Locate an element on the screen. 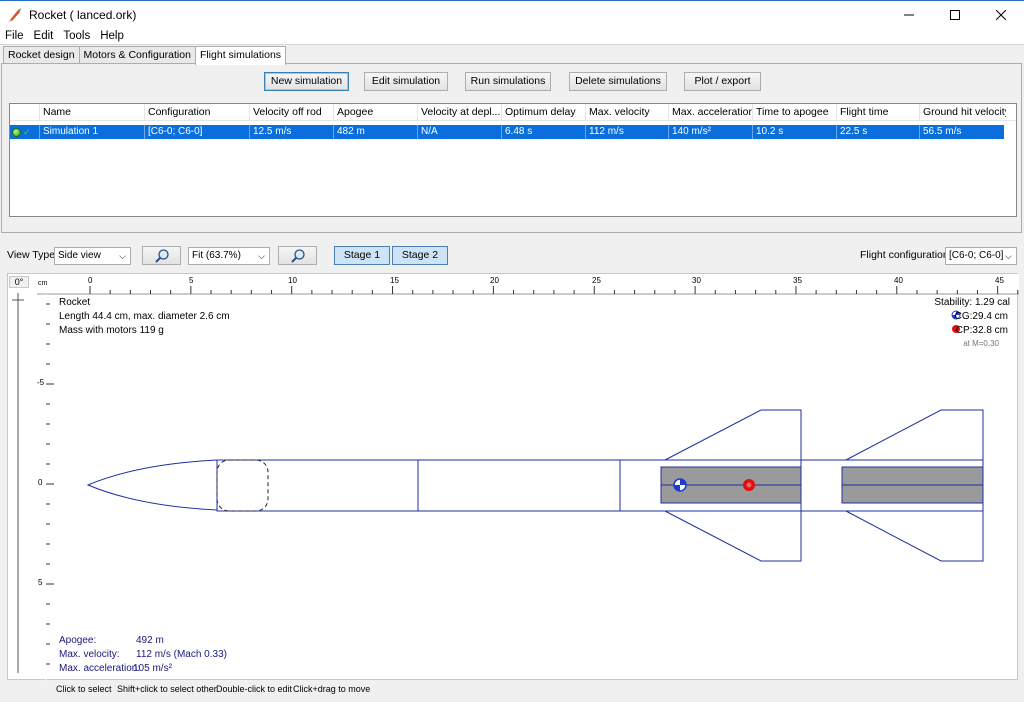 The image size is (1024, 702). flight-configuration-select: [C6-0; C6-0] ⌵ is located at coordinates (981, 256).